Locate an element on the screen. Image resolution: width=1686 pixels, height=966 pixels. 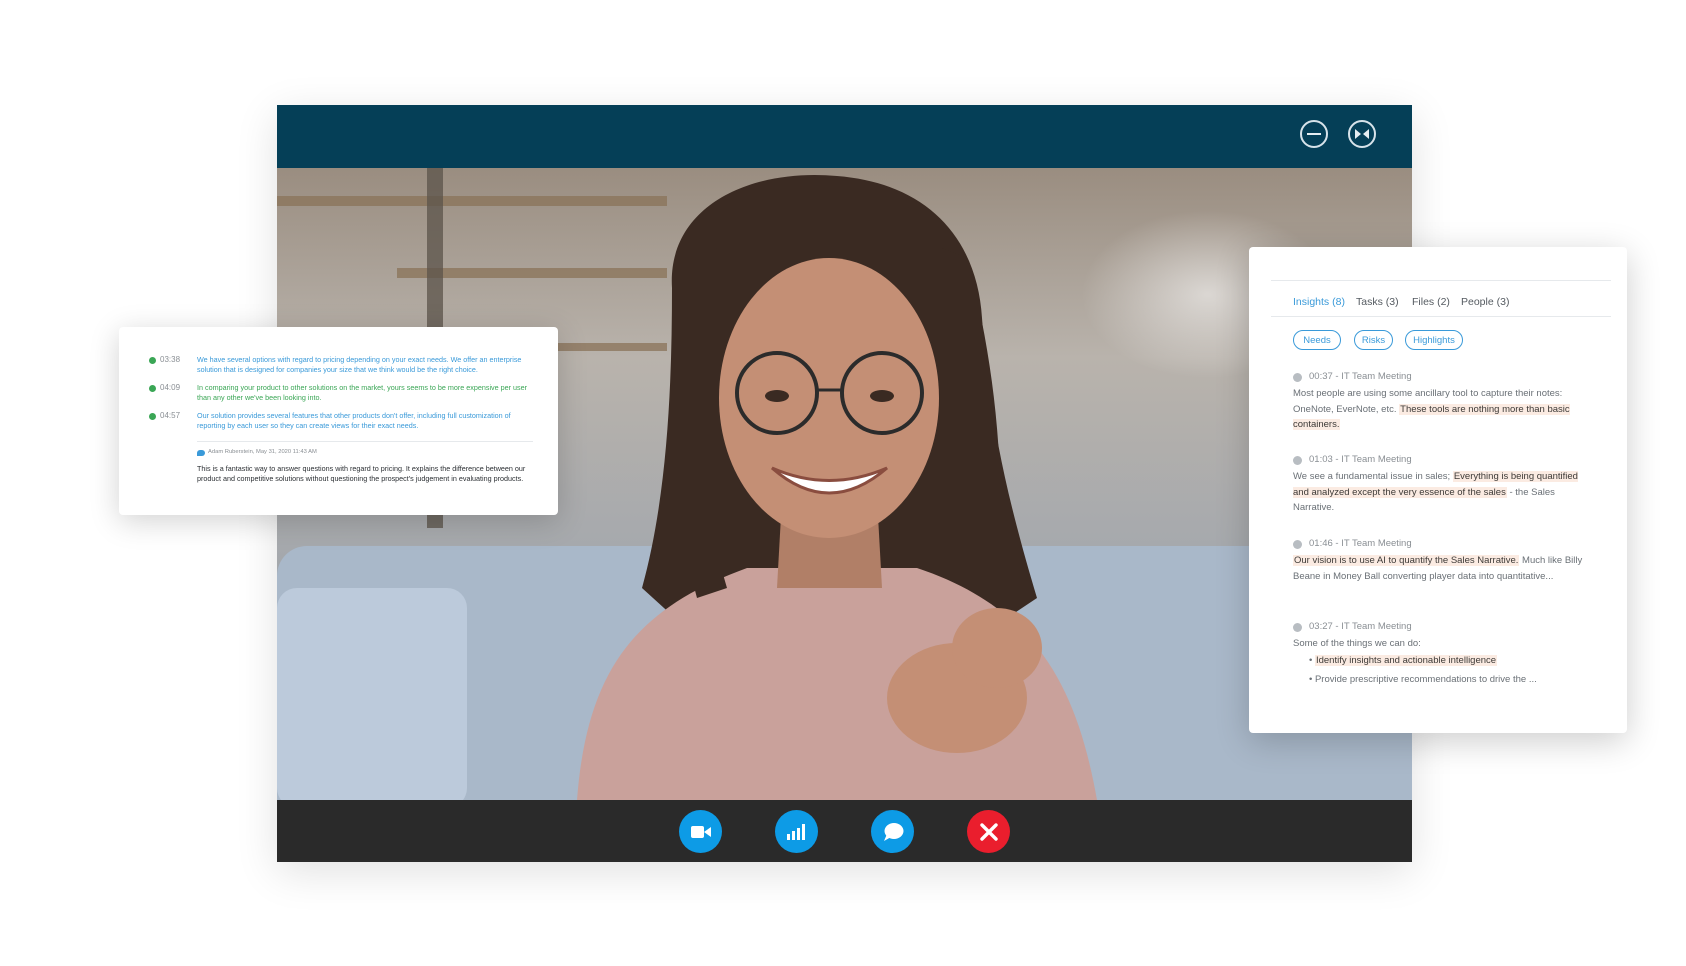
collapse-button is located at coordinates (1362, 134).